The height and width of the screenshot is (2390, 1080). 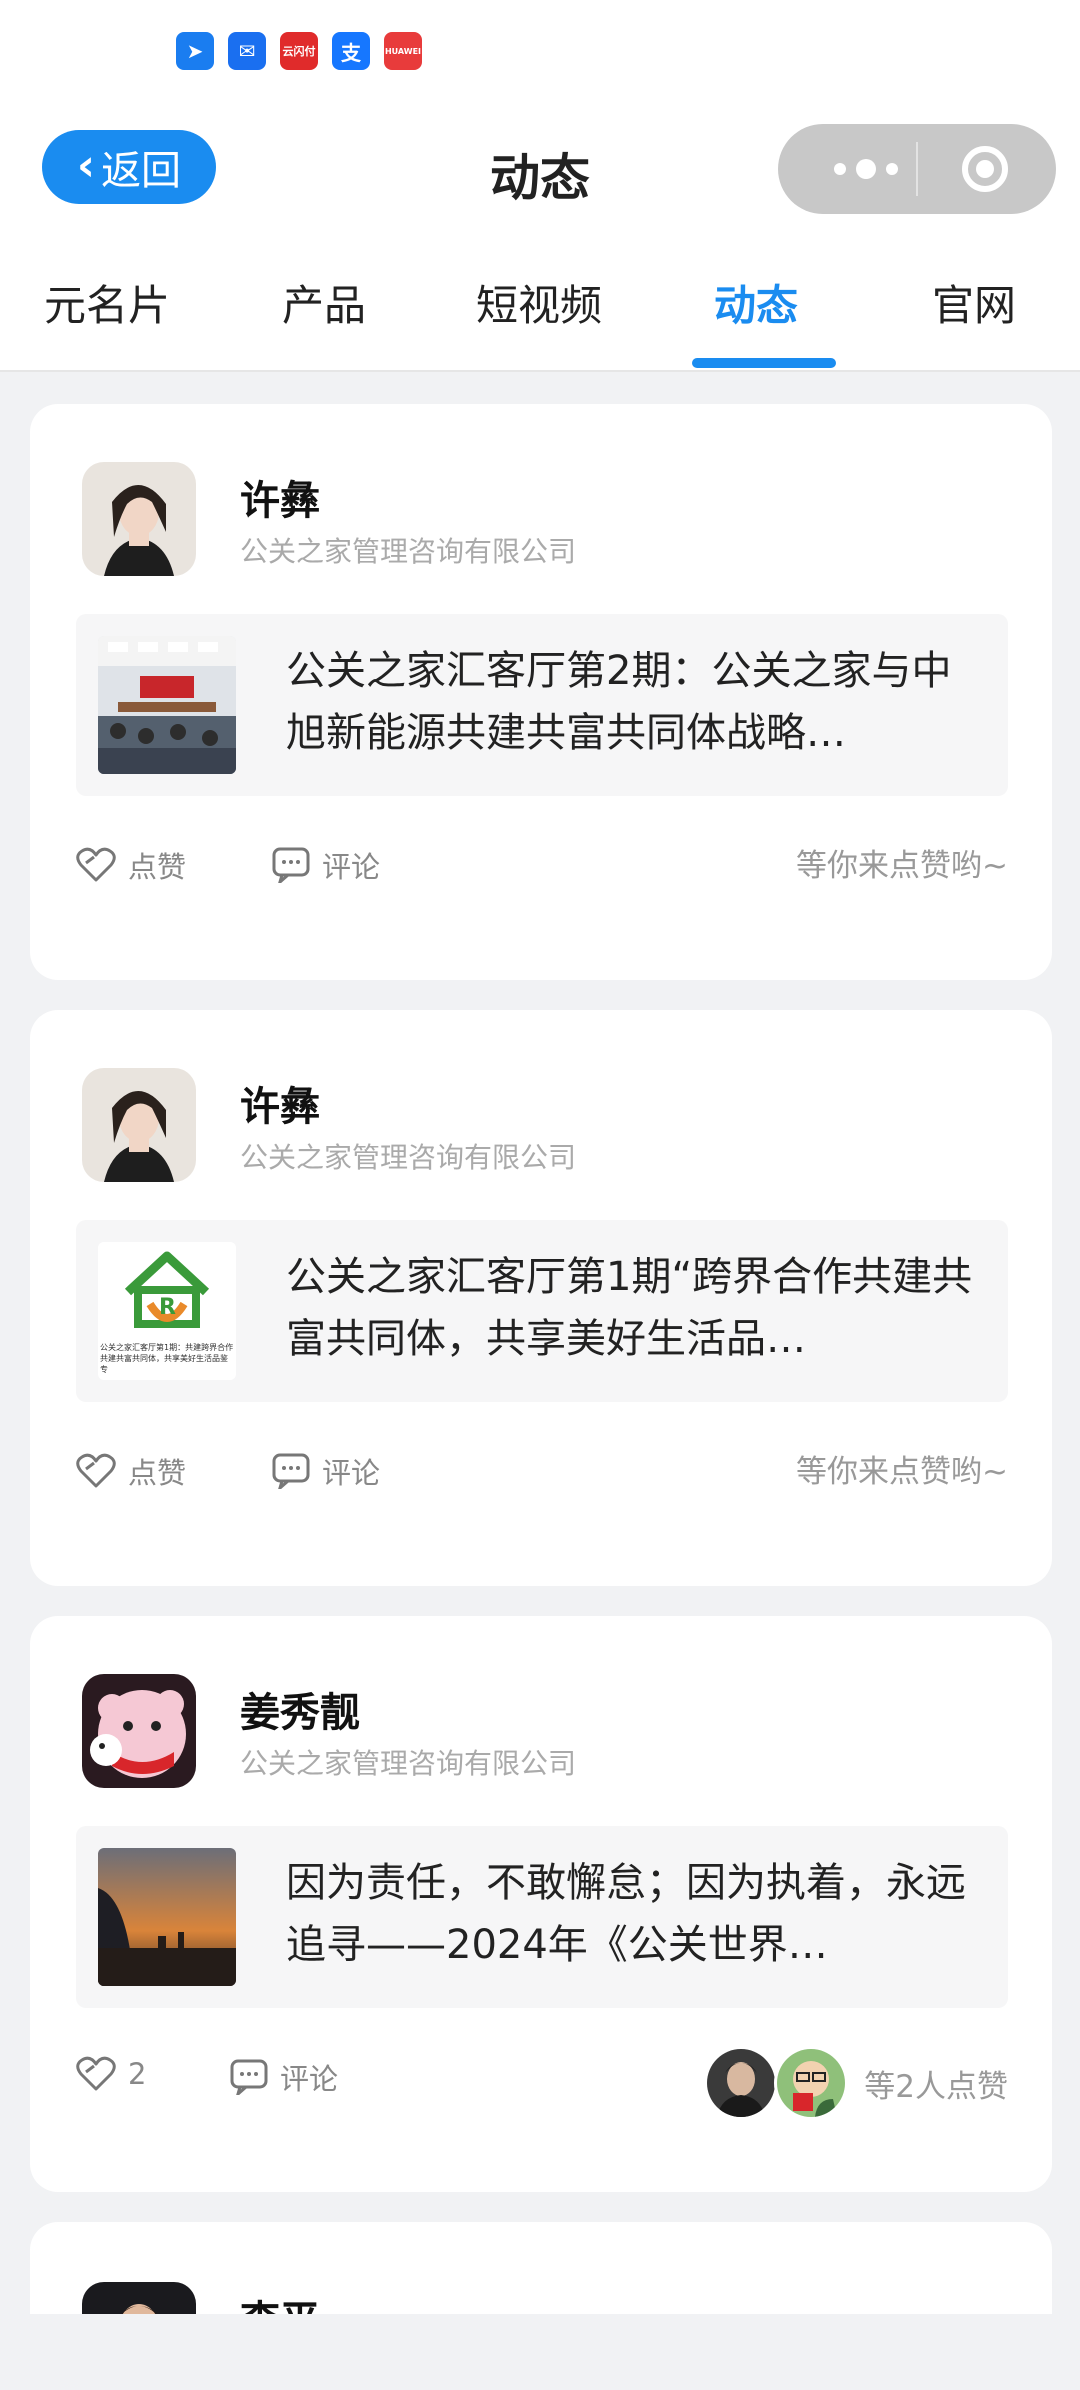 I want to click on like-button: 2, so click(x=111, y=2074).